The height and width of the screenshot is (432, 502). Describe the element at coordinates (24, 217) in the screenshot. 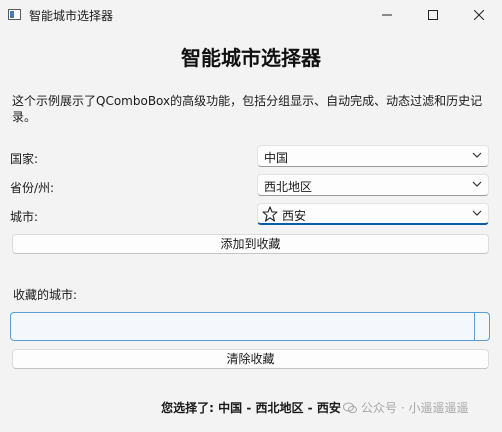

I see `city-label: 城市:` at that location.